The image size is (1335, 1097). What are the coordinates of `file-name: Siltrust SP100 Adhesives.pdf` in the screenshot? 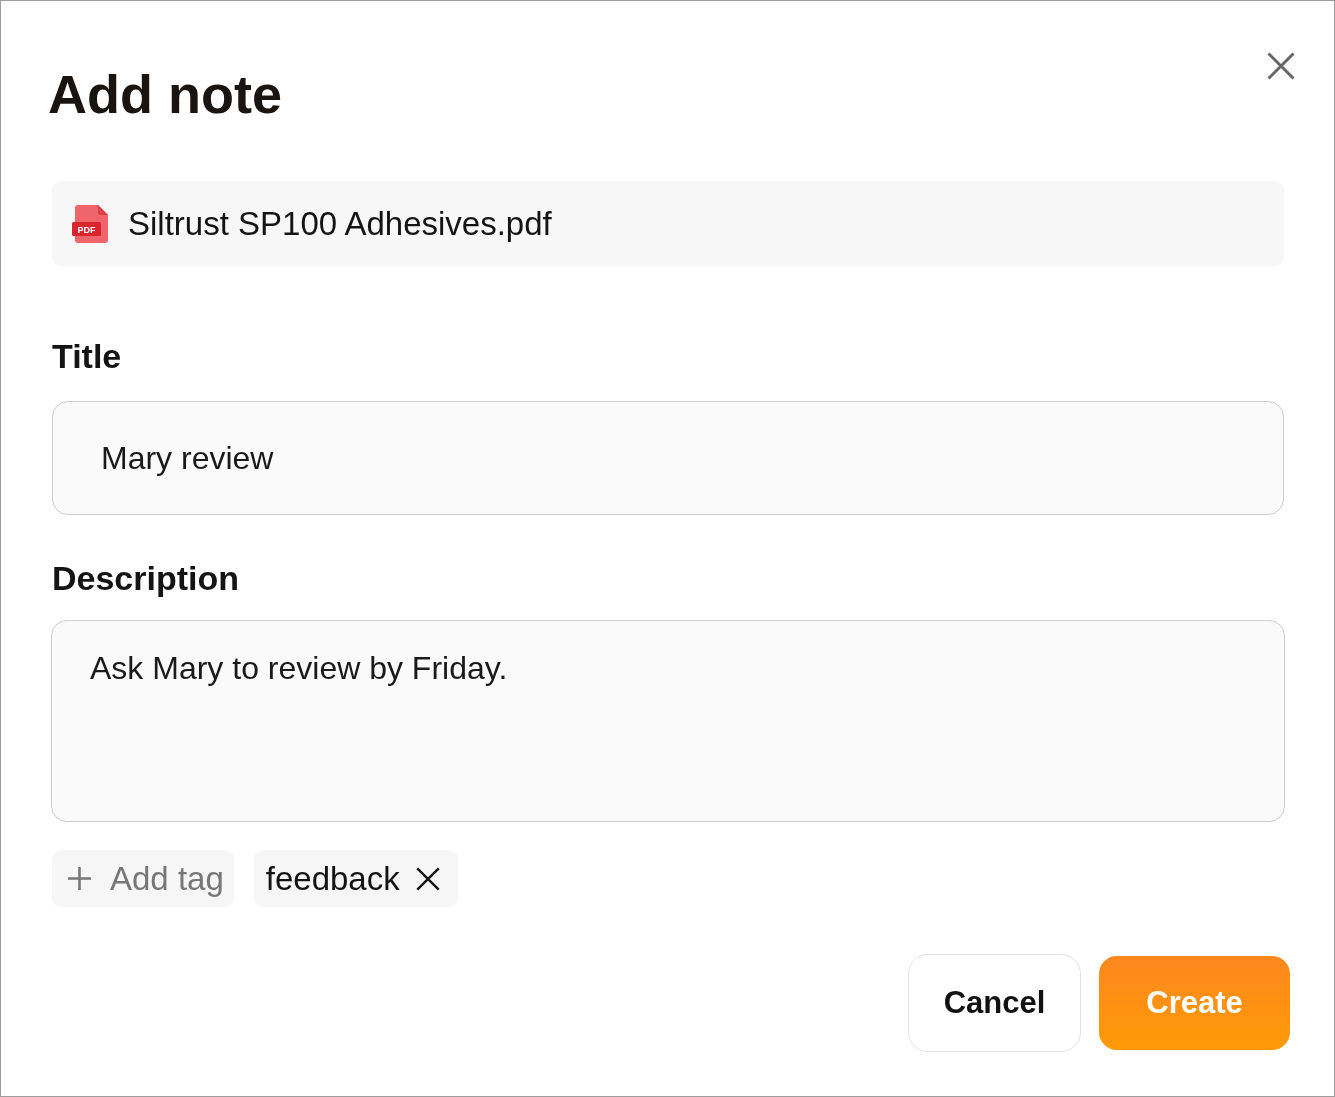 It's located at (340, 223).